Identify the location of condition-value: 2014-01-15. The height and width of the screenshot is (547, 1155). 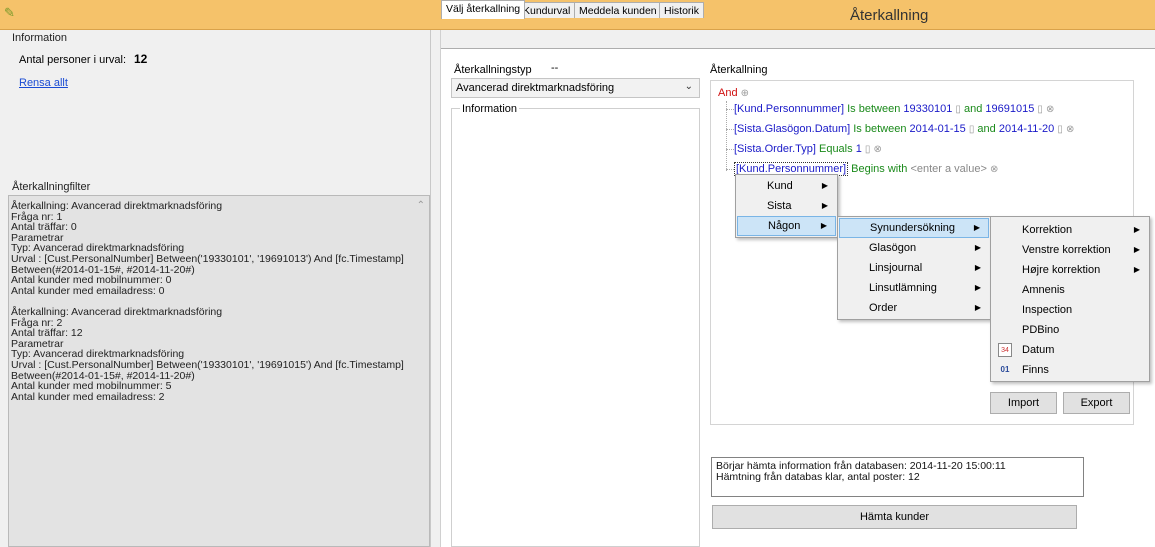
(938, 129).